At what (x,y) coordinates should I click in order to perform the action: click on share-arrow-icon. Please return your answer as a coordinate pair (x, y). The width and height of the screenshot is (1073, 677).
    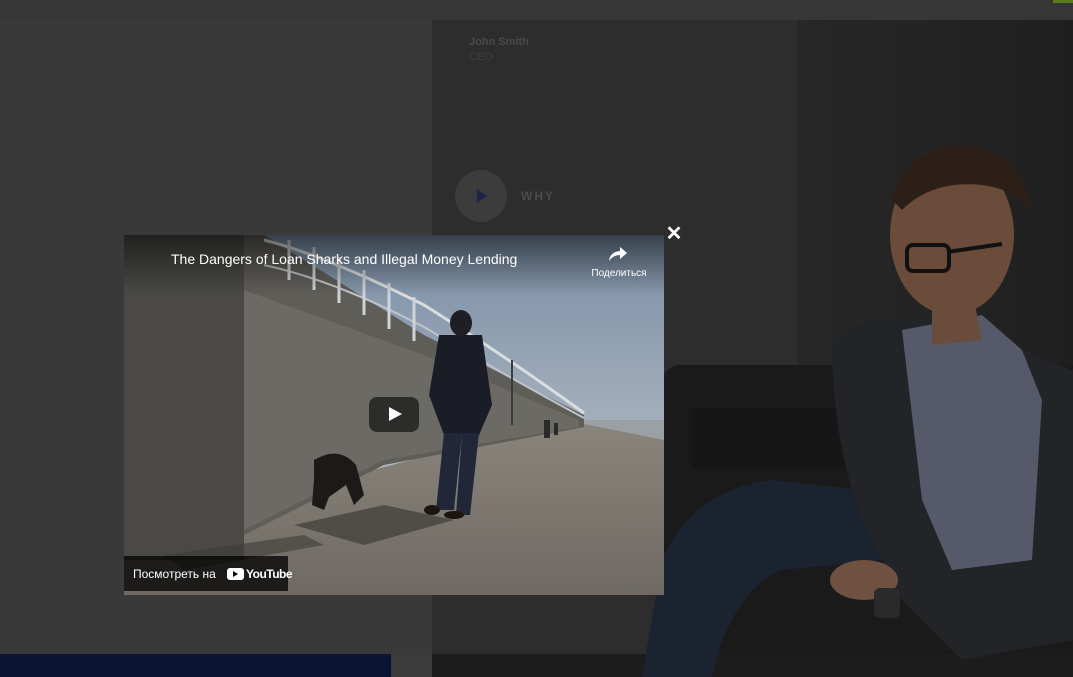
    Looking at the image, I should click on (618, 254).